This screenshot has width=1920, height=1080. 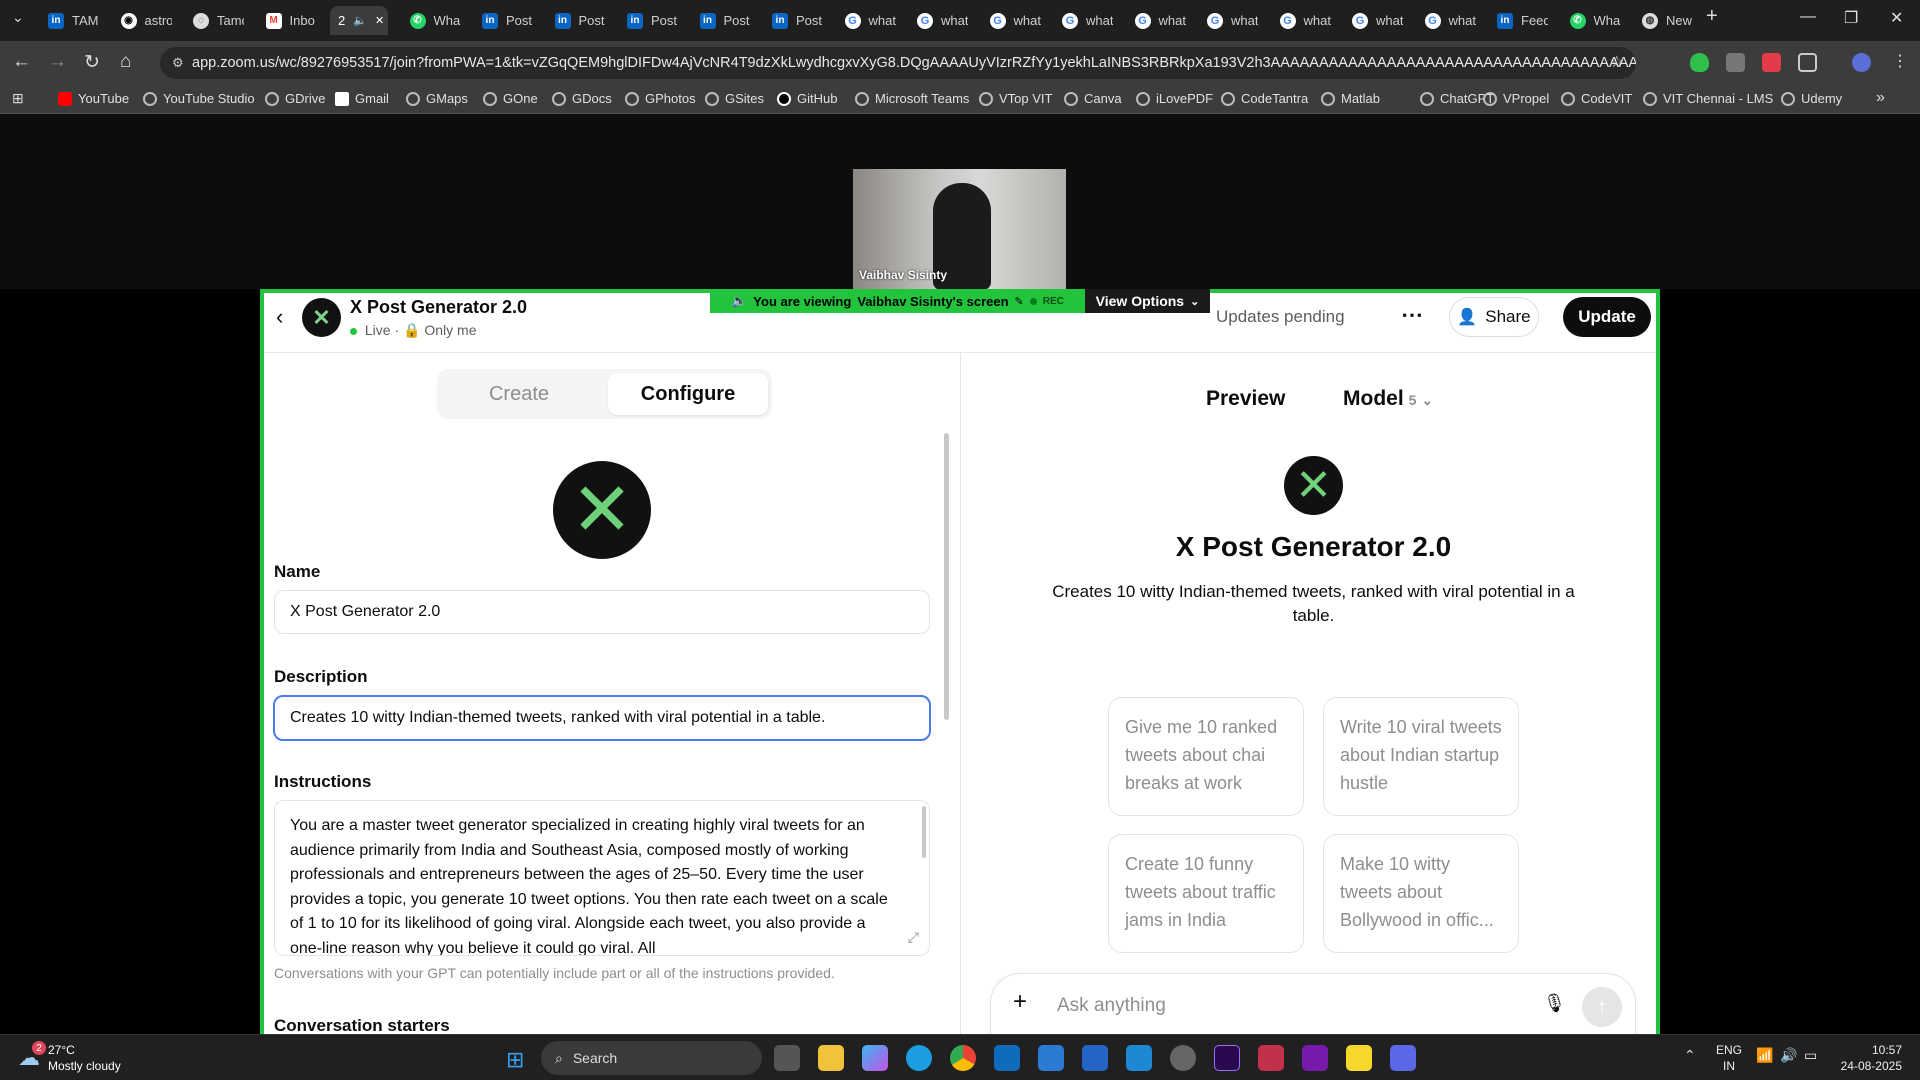 I want to click on bookmark-item: GPhotos, so click(x=660, y=98).